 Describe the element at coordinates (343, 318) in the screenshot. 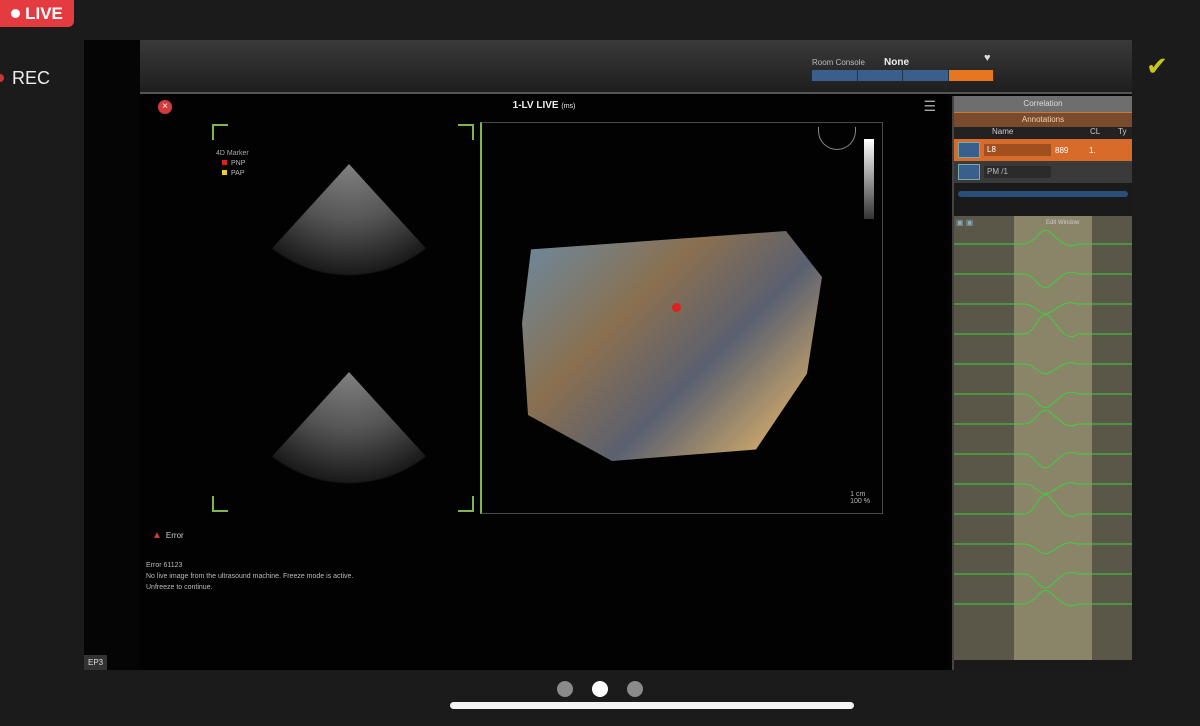

I see `2d-echo-panel: 4D Marker PNP PAP` at that location.